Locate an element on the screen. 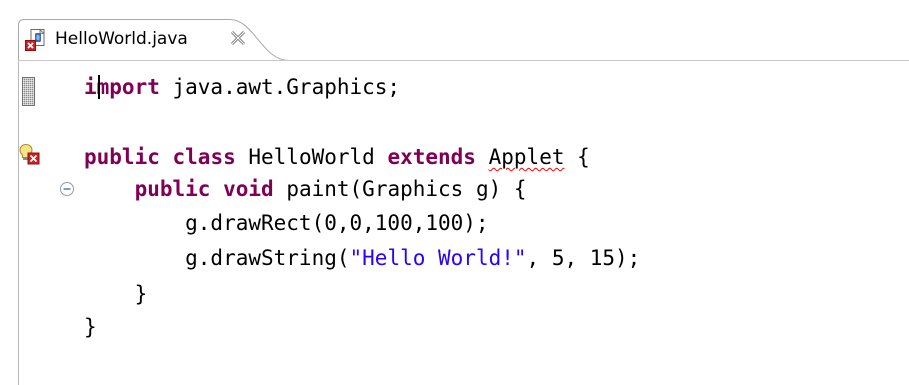 This screenshot has height=385, width=909. code-line-5: g.drawString("Hello World!", 5, 15); is located at coordinates (362, 258).